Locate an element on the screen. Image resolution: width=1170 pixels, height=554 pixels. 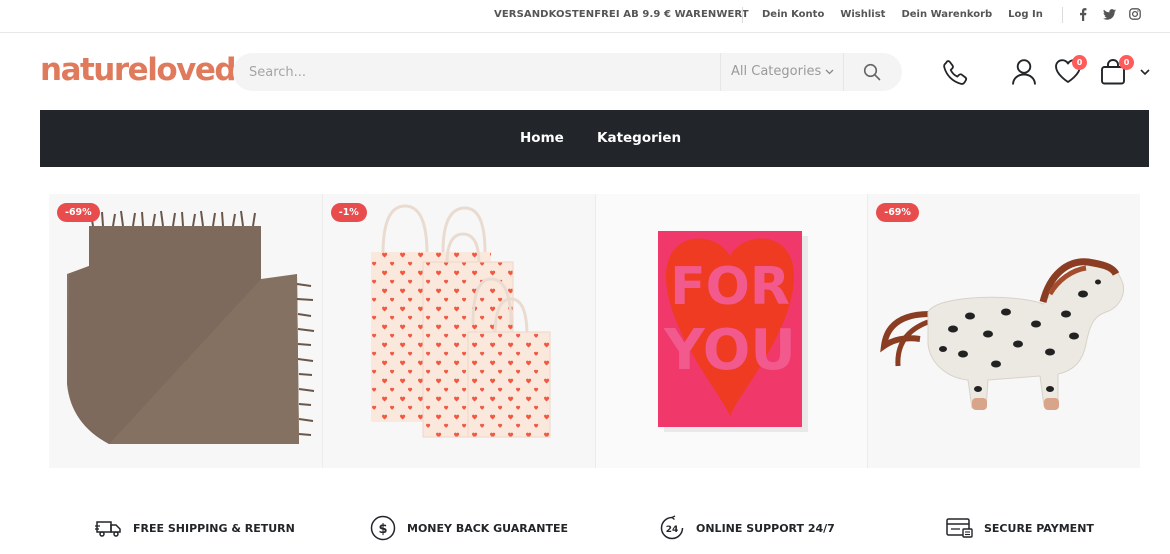
instagram-icon is located at coordinates (1135, 14).